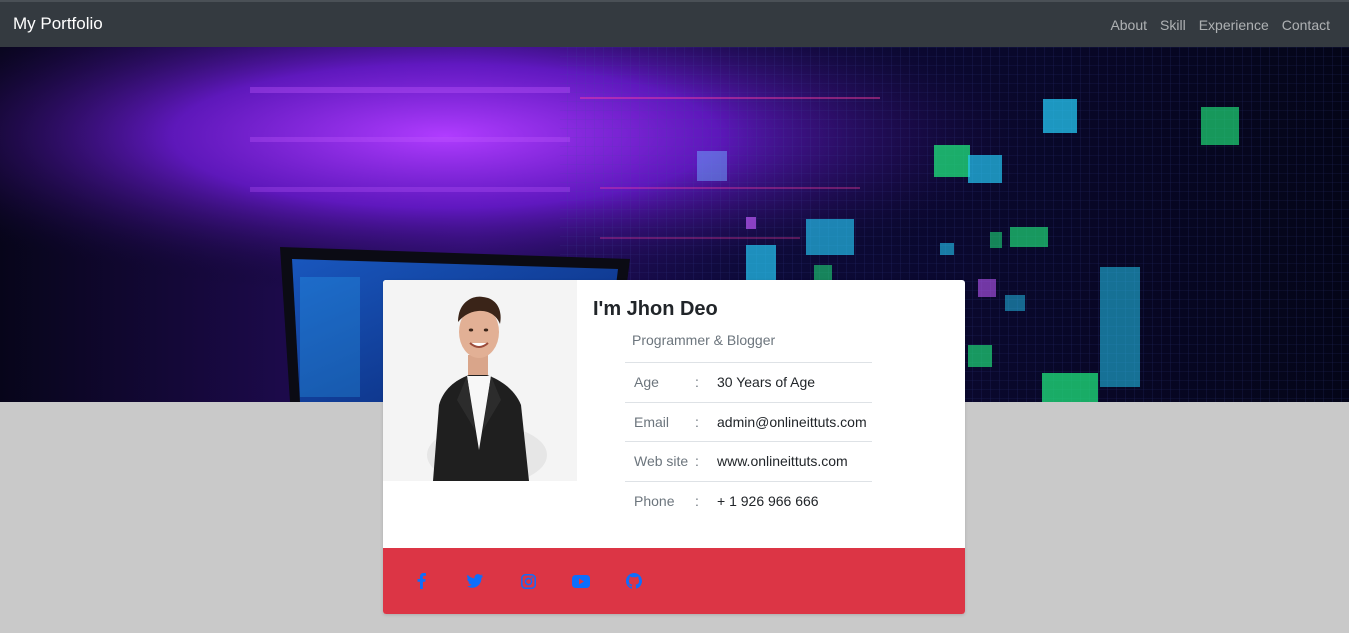  I want to click on detail-label: Email, so click(660, 421).